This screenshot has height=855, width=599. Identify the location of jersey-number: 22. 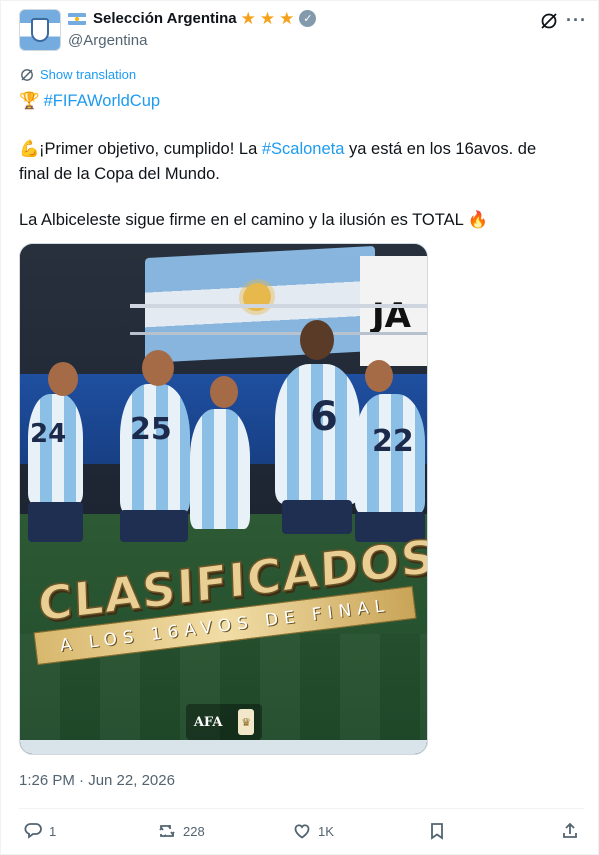
(393, 441).